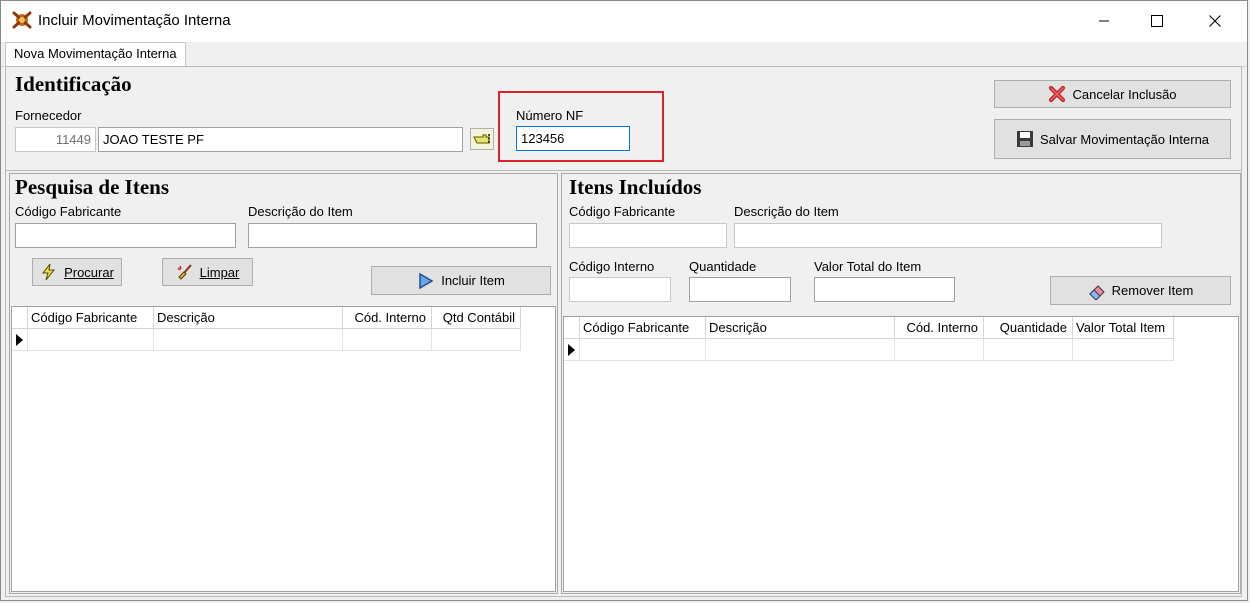  I want to click on procurar-button: Procurar, so click(77, 272).